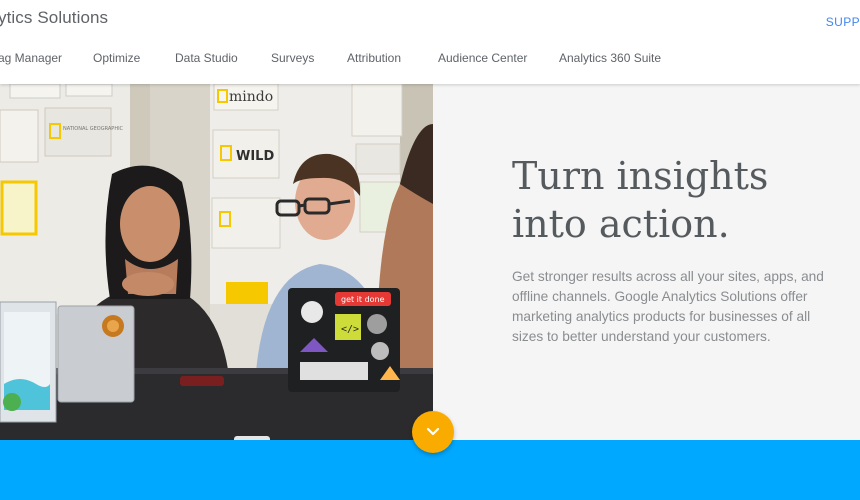 The height and width of the screenshot is (500, 860). What do you see at coordinates (31, 58) in the screenshot?
I see `nav-tag-manager: ag Manager` at bounding box center [31, 58].